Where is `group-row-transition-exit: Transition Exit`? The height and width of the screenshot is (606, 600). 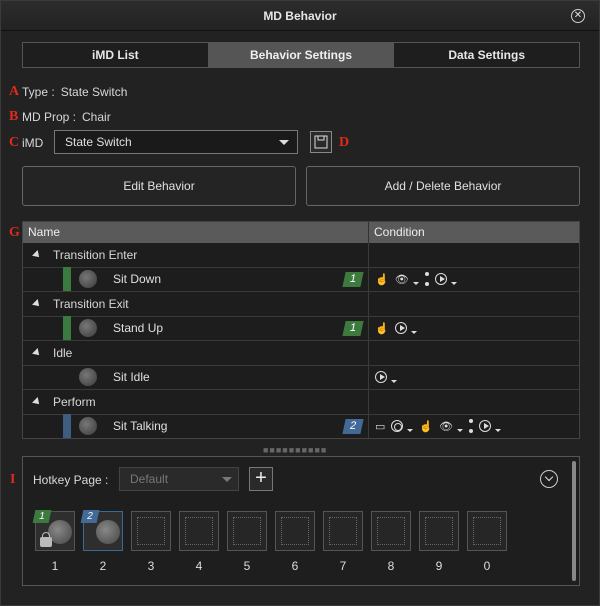 group-row-transition-exit: Transition Exit is located at coordinates (301, 304).